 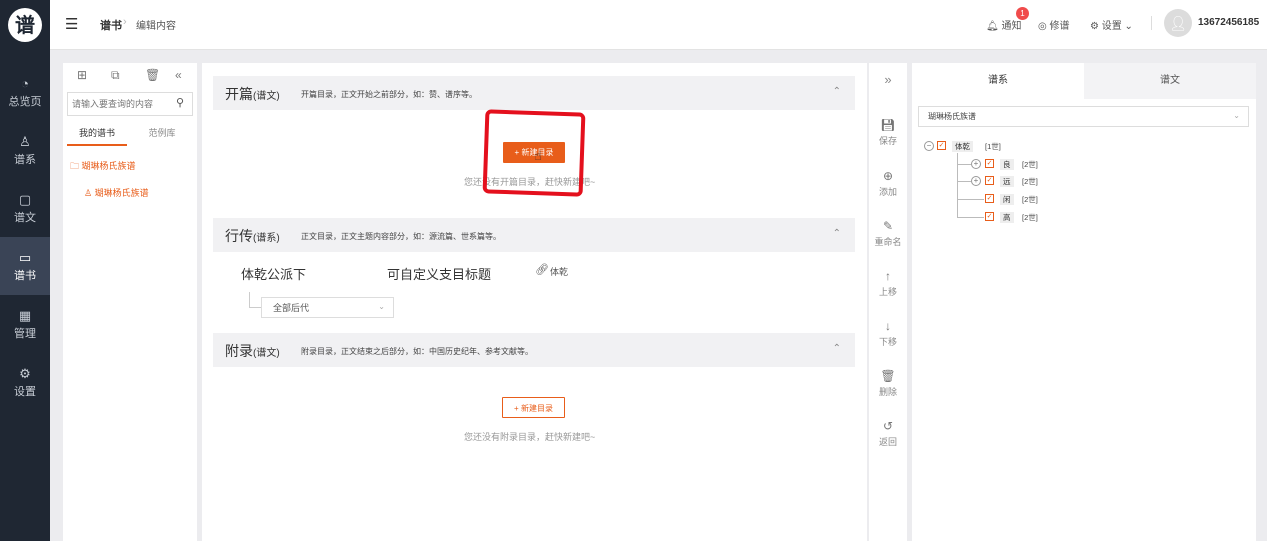 What do you see at coordinates (252, 236) in the screenshot?
I see `section-title: 行传(谱系)` at bounding box center [252, 236].